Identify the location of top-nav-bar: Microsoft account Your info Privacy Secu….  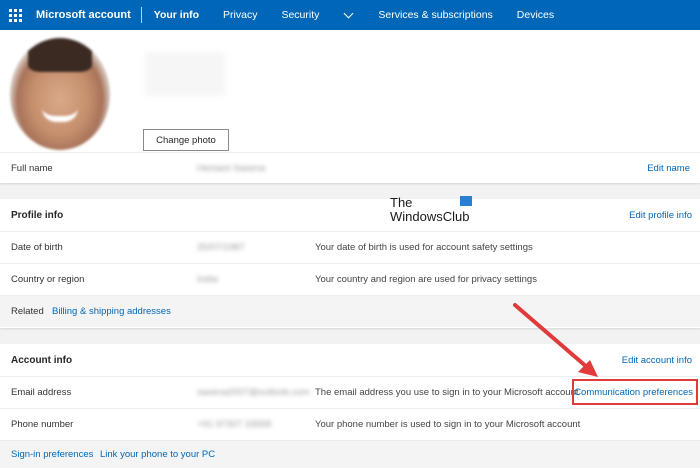
(350, 15).